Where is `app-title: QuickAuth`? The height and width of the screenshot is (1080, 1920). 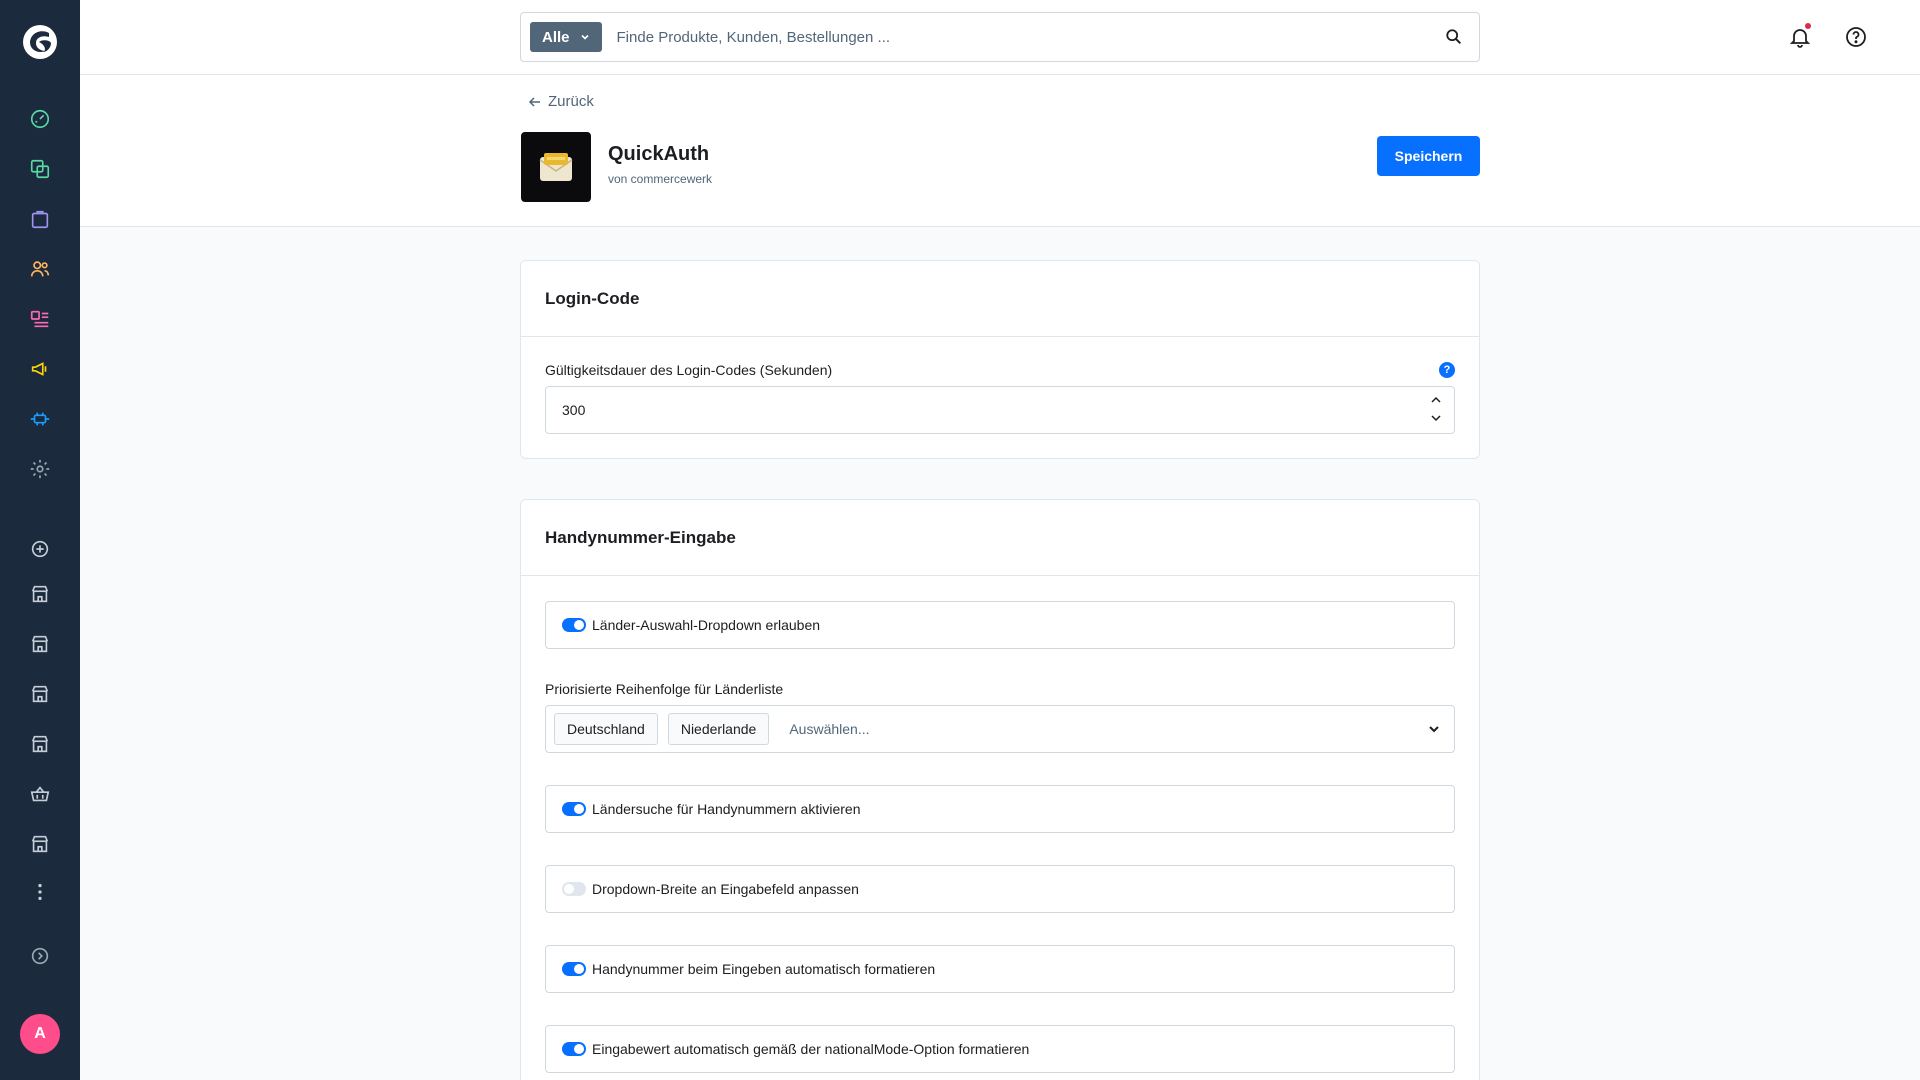
app-title: QuickAuth is located at coordinates (659, 154).